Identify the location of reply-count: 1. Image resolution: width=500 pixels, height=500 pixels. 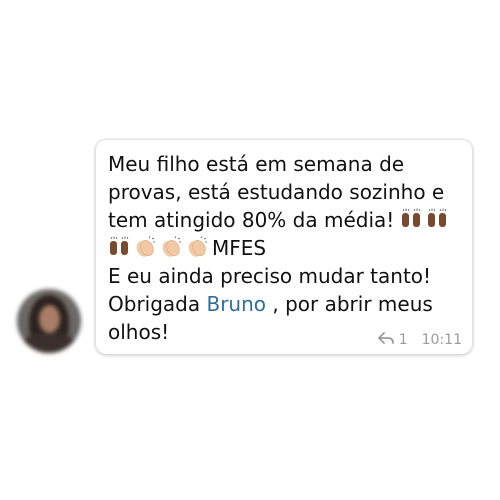
(403, 340).